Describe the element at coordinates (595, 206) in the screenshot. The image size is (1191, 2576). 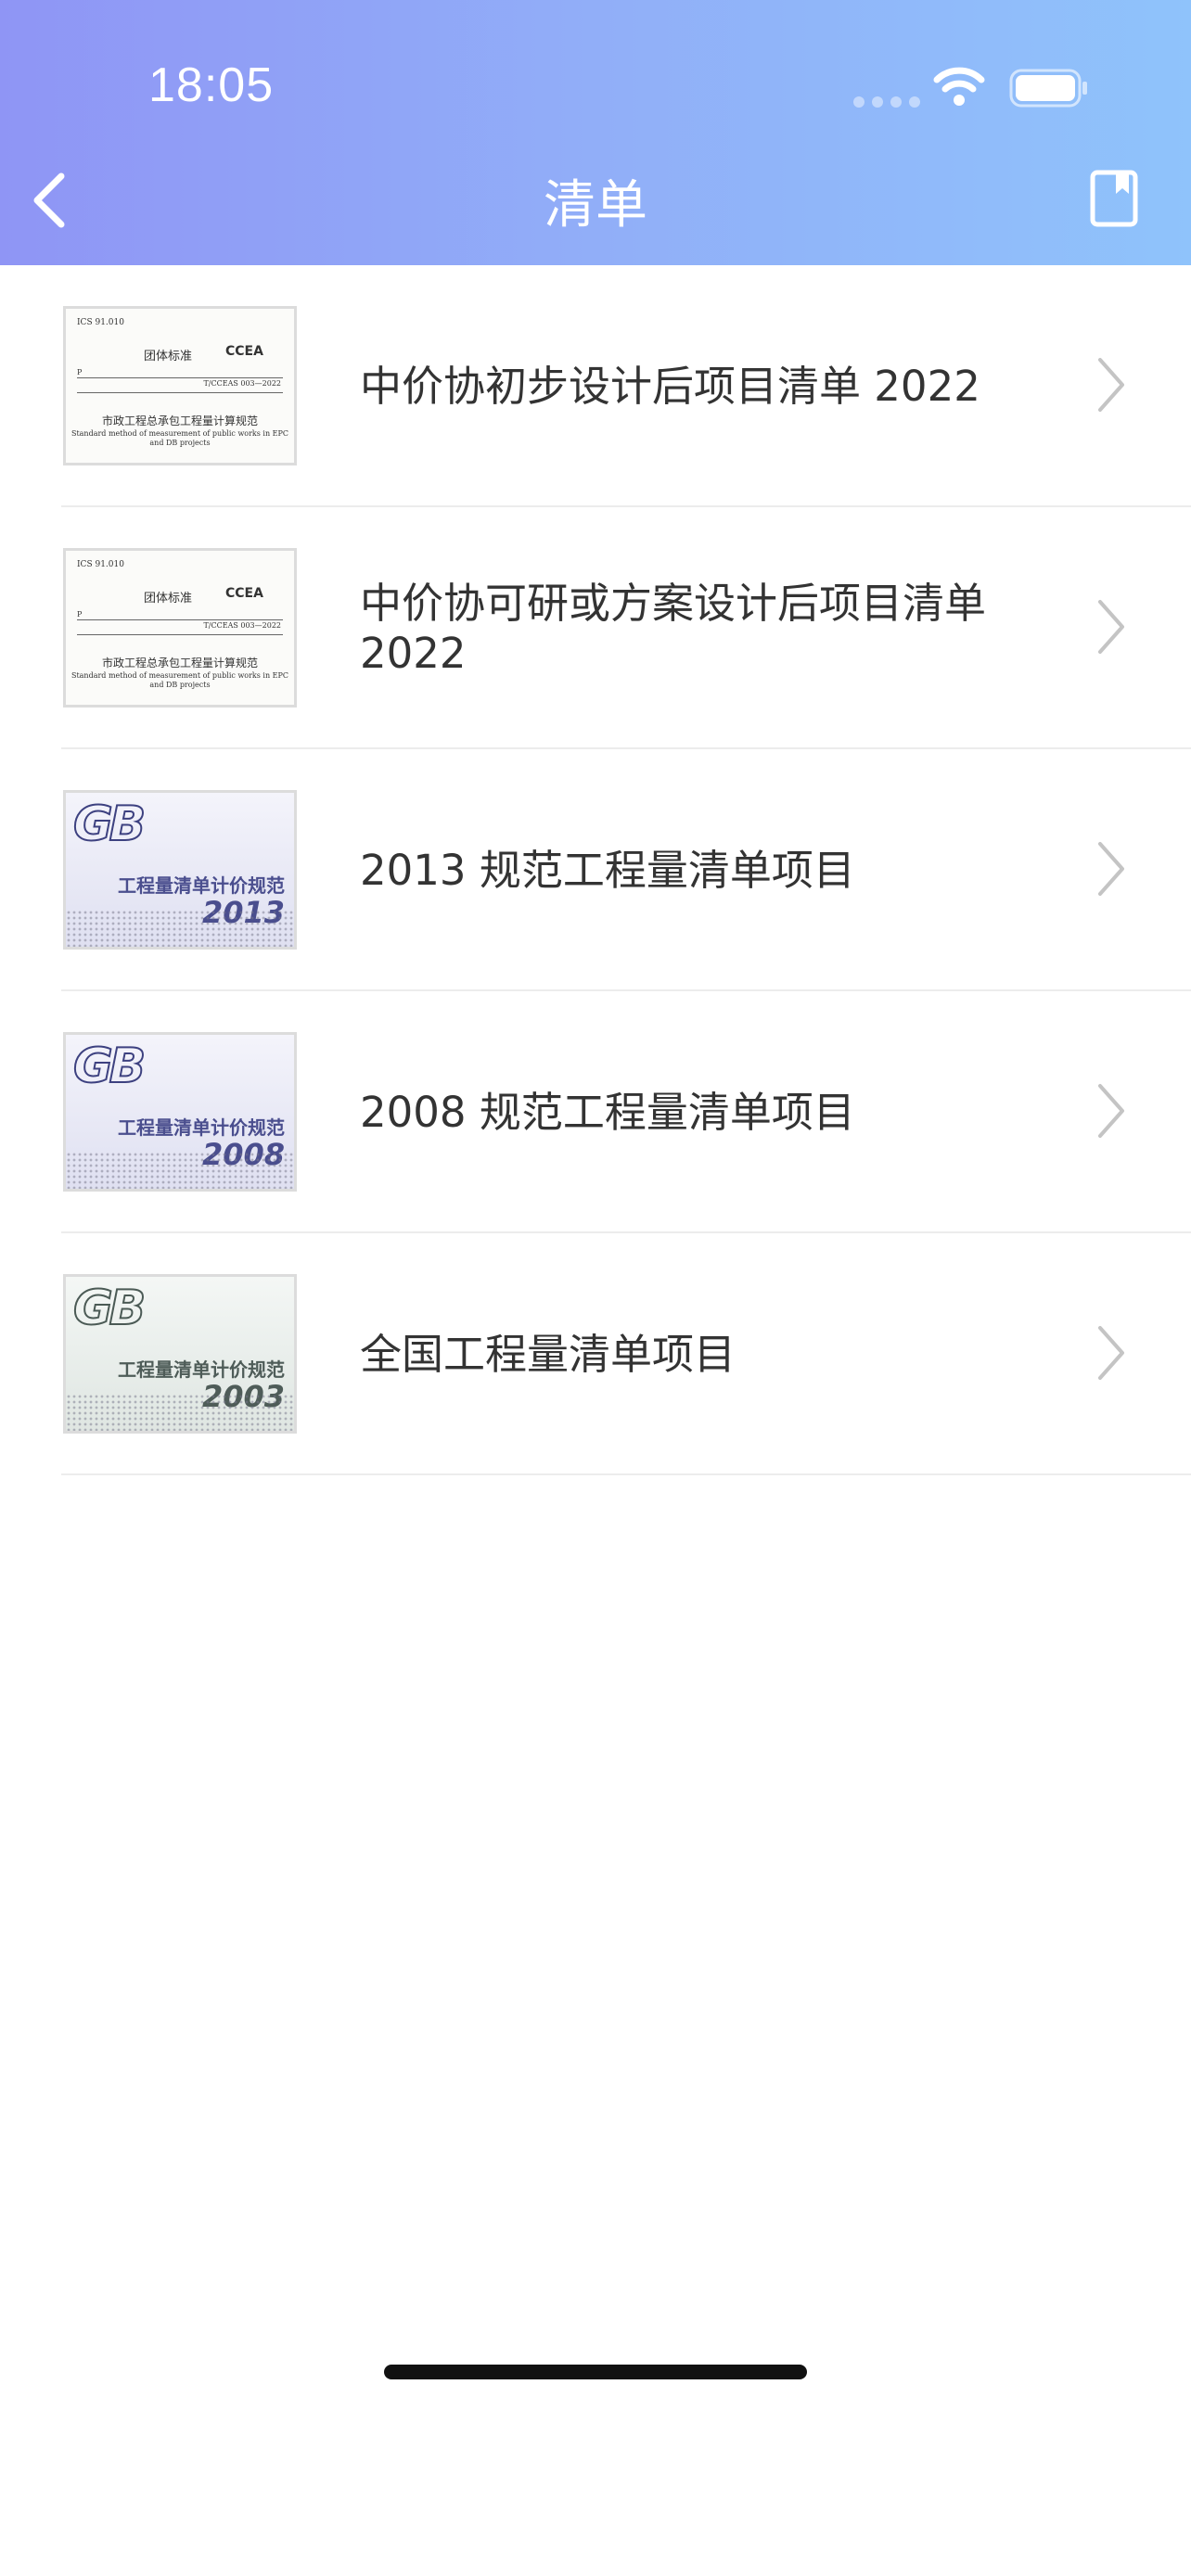
I see `page-title: 清单` at that location.